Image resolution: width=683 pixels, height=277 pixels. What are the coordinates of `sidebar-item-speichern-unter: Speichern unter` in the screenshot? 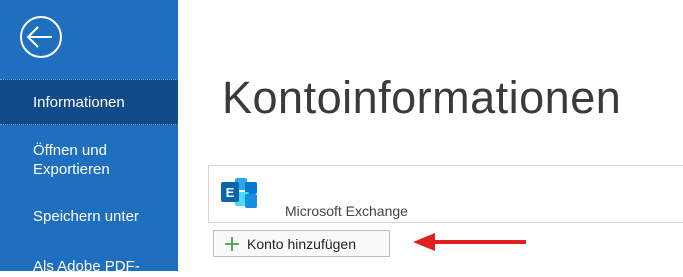 It's located at (89, 219).